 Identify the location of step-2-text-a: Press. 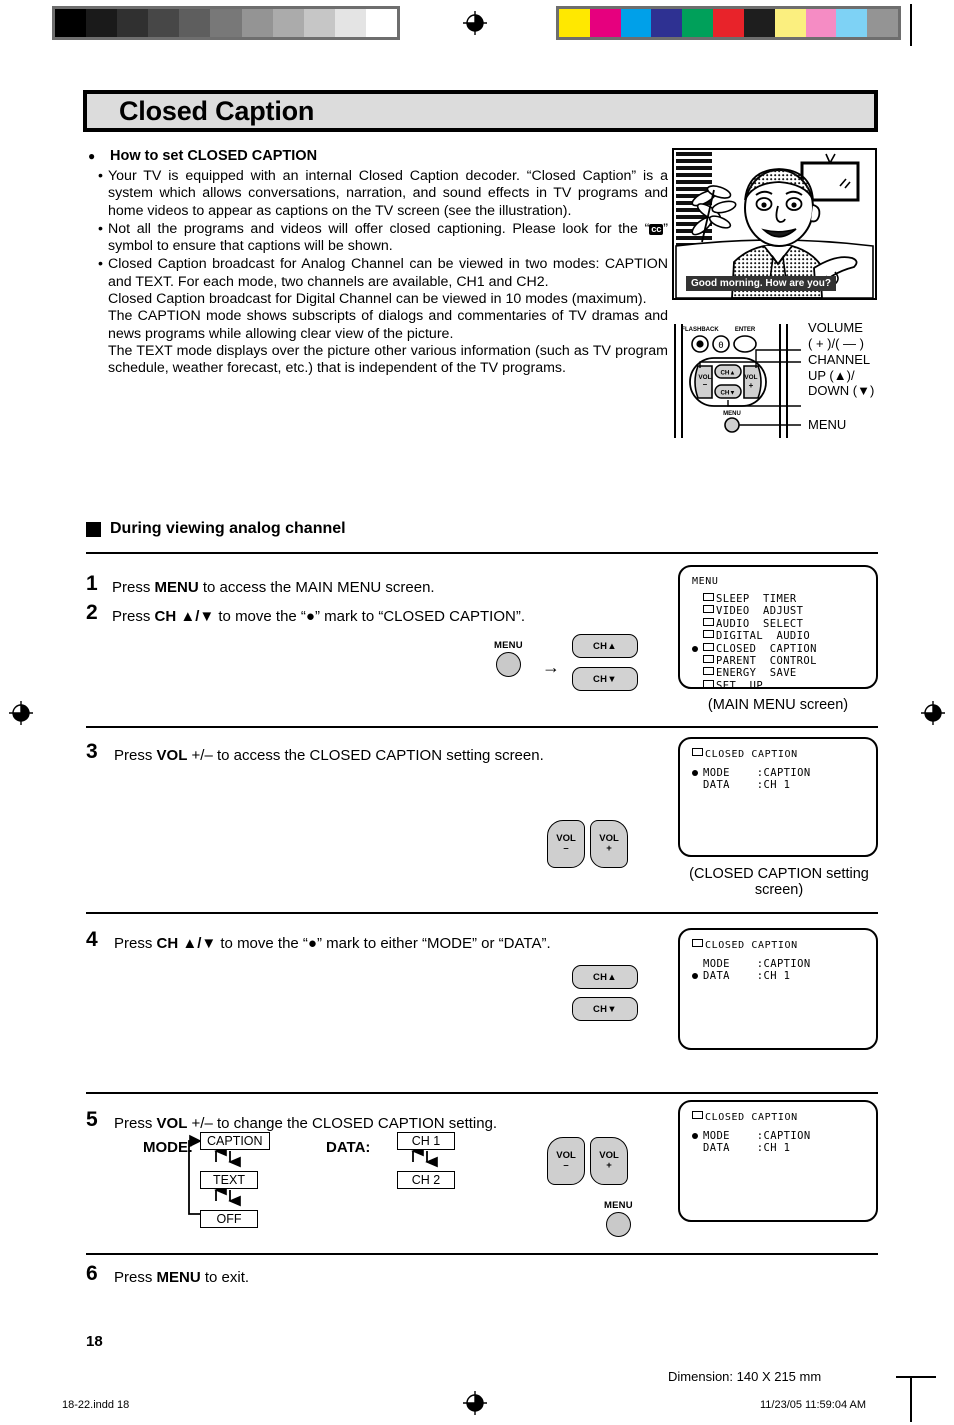
(133, 616).